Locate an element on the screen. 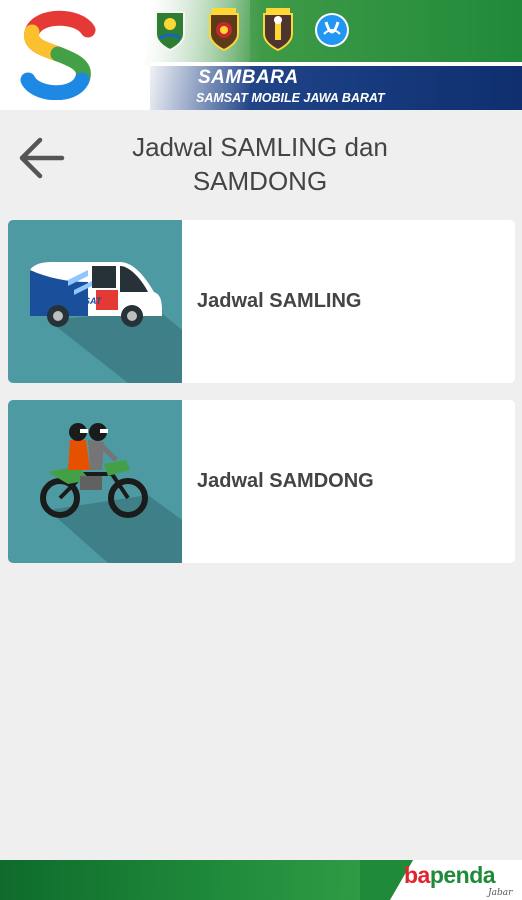 This screenshot has height=900, width=522. title-bar: Jadwal SAMLING dan SAMDONG is located at coordinates (261, 160).